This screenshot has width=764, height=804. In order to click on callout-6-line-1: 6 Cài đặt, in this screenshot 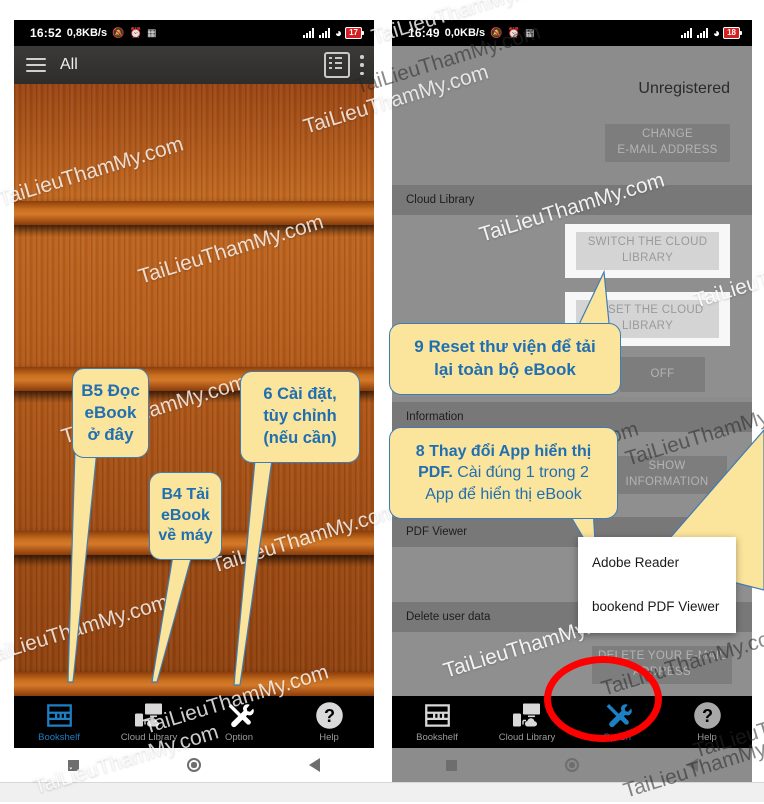, I will do `click(300, 394)`.